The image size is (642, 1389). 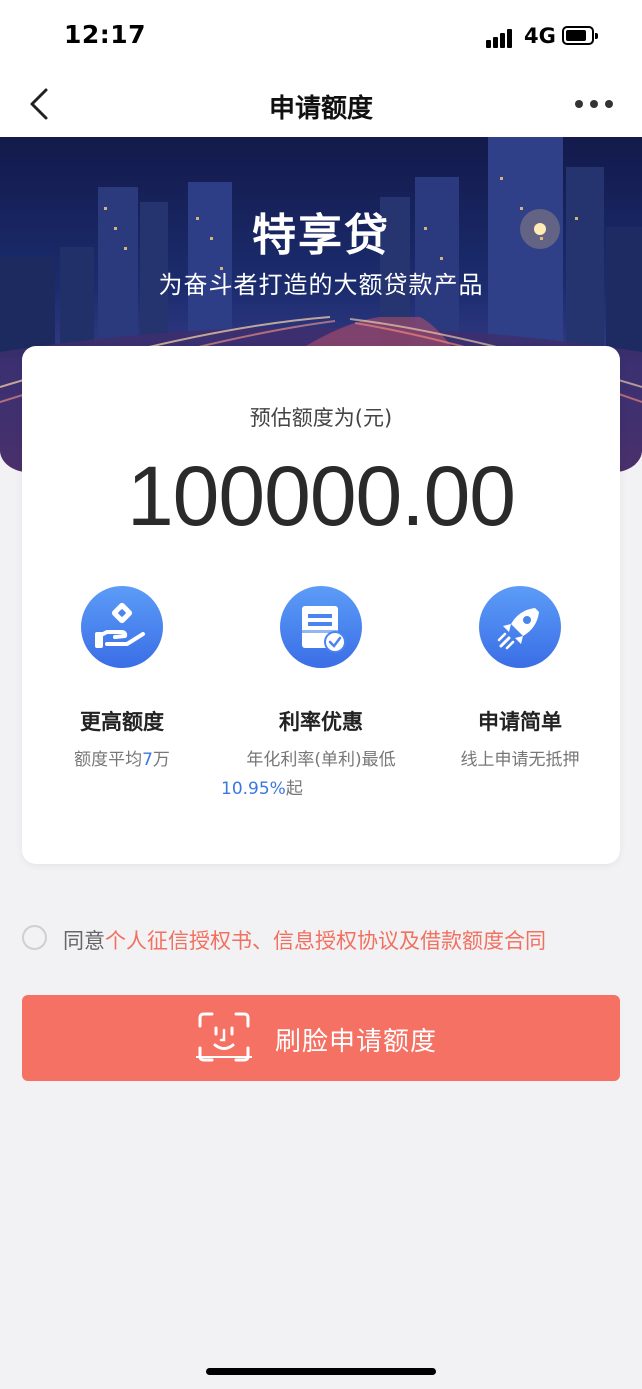 What do you see at coordinates (122, 760) in the screenshot?
I see `feature-desc: 额度平均7万` at bounding box center [122, 760].